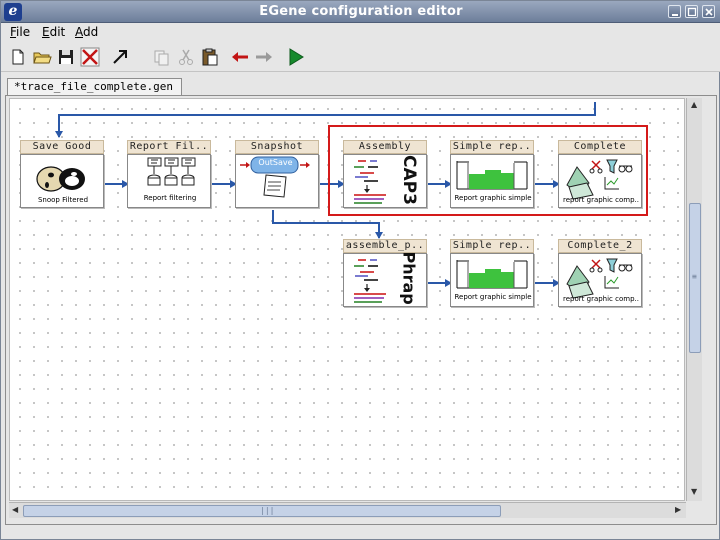  I want to click on menu-file: File, so click(20, 32).